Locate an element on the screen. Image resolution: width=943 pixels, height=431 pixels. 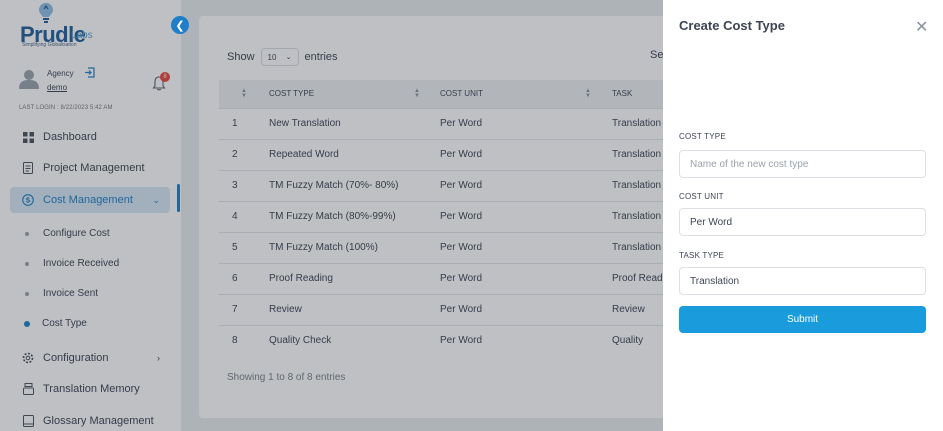
drawer-title: Create Cost Type is located at coordinates (732, 25).